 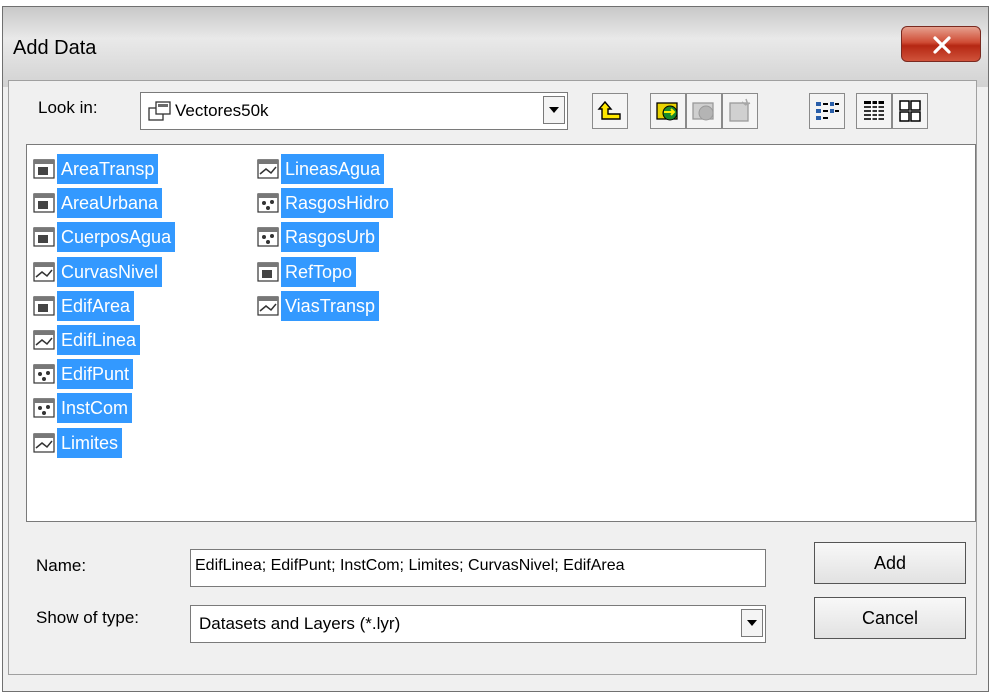 I want to click on add-button: Add, so click(x=890, y=563).